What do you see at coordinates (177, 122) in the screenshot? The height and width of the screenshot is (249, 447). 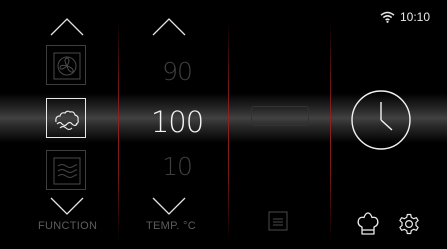 I see `temperature-selected-value: 100` at bounding box center [177, 122].